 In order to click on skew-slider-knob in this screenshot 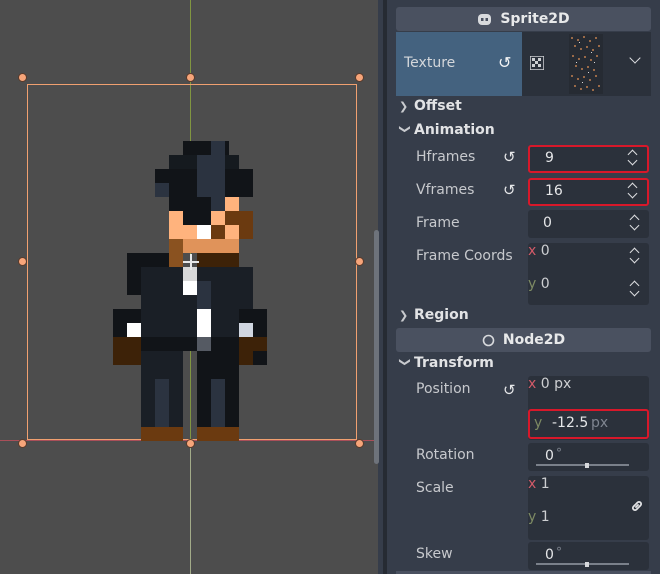, I will do `click(587, 564)`.